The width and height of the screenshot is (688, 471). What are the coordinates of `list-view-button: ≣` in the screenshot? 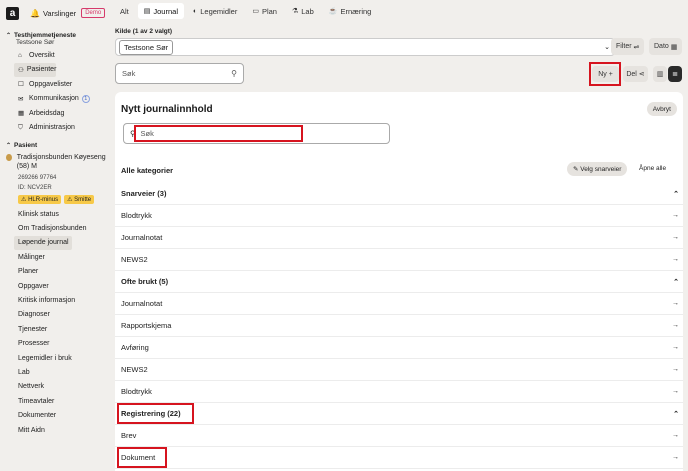 It's located at (675, 74).